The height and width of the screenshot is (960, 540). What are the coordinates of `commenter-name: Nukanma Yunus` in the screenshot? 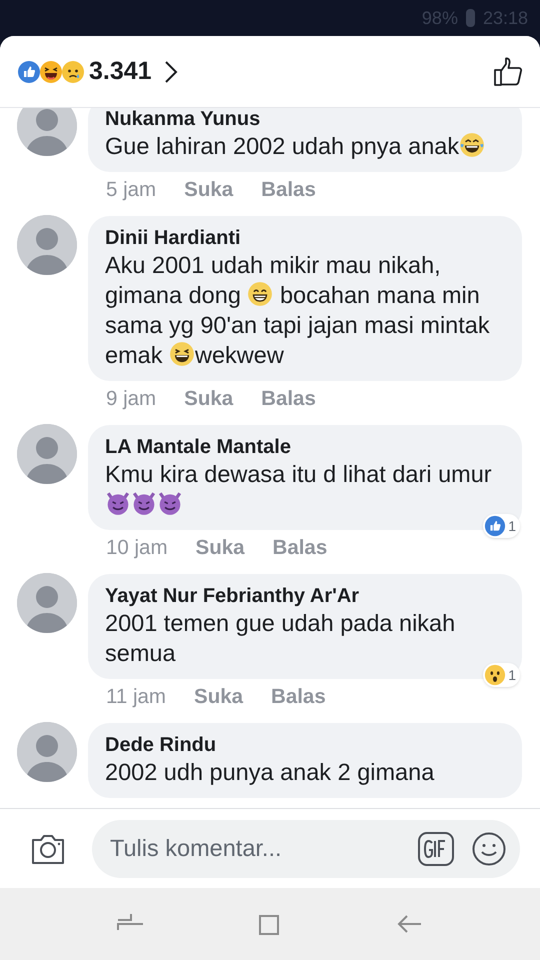 It's located at (305, 119).